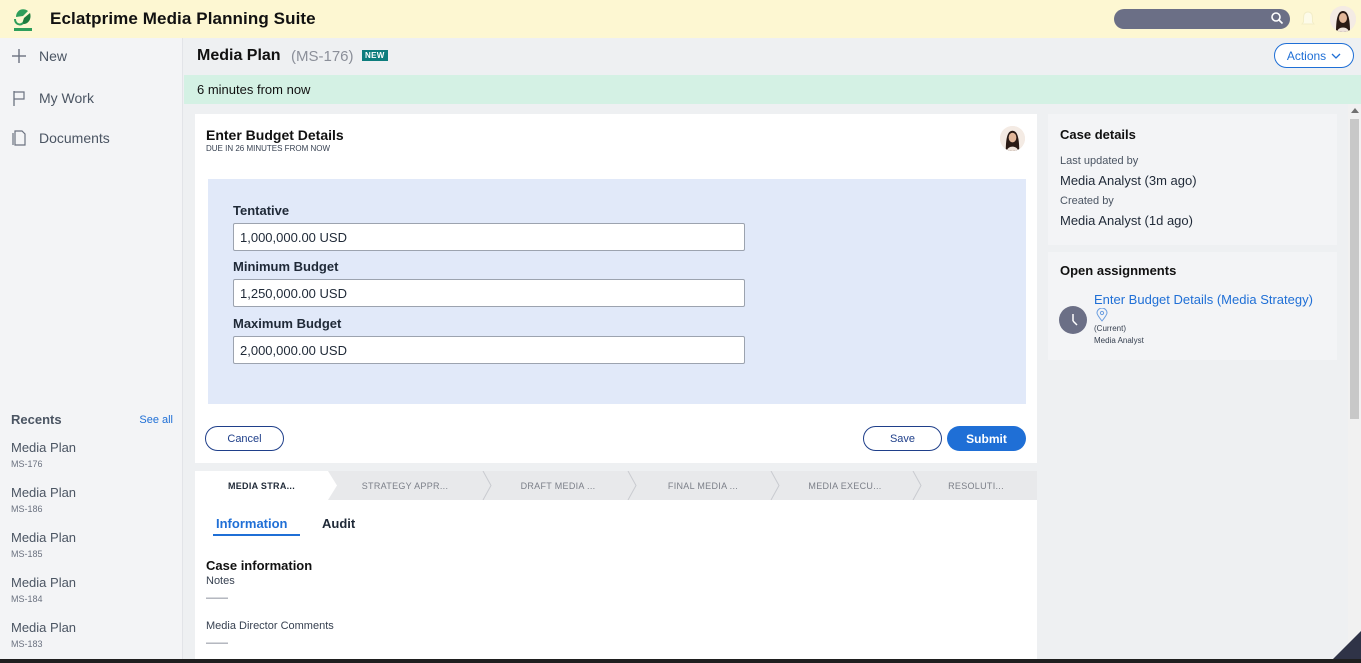  Describe the element at coordinates (1119, 340) in the screenshot. I see `assignment-assignee: Media Analyst` at that location.